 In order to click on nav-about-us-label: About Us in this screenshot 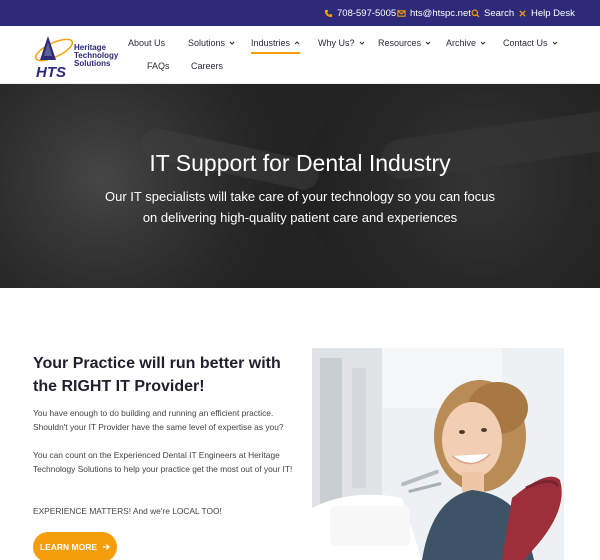, I will do `click(147, 43)`.